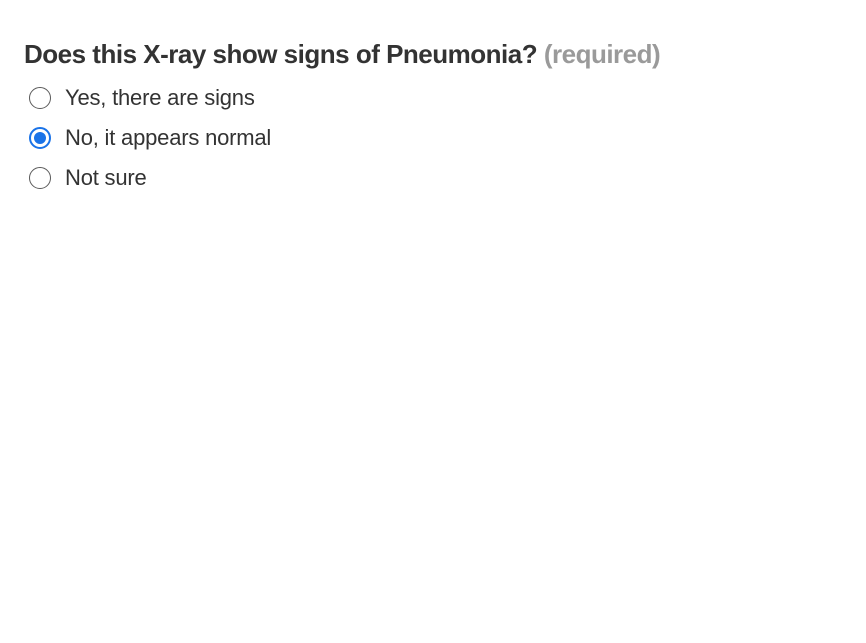 The width and height of the screenshot is (866, 643). What do you see at coordinates (168, 137) in the screenshot?
I see `option-no-label: No, it appears normal` at bounding box center [168, 137].